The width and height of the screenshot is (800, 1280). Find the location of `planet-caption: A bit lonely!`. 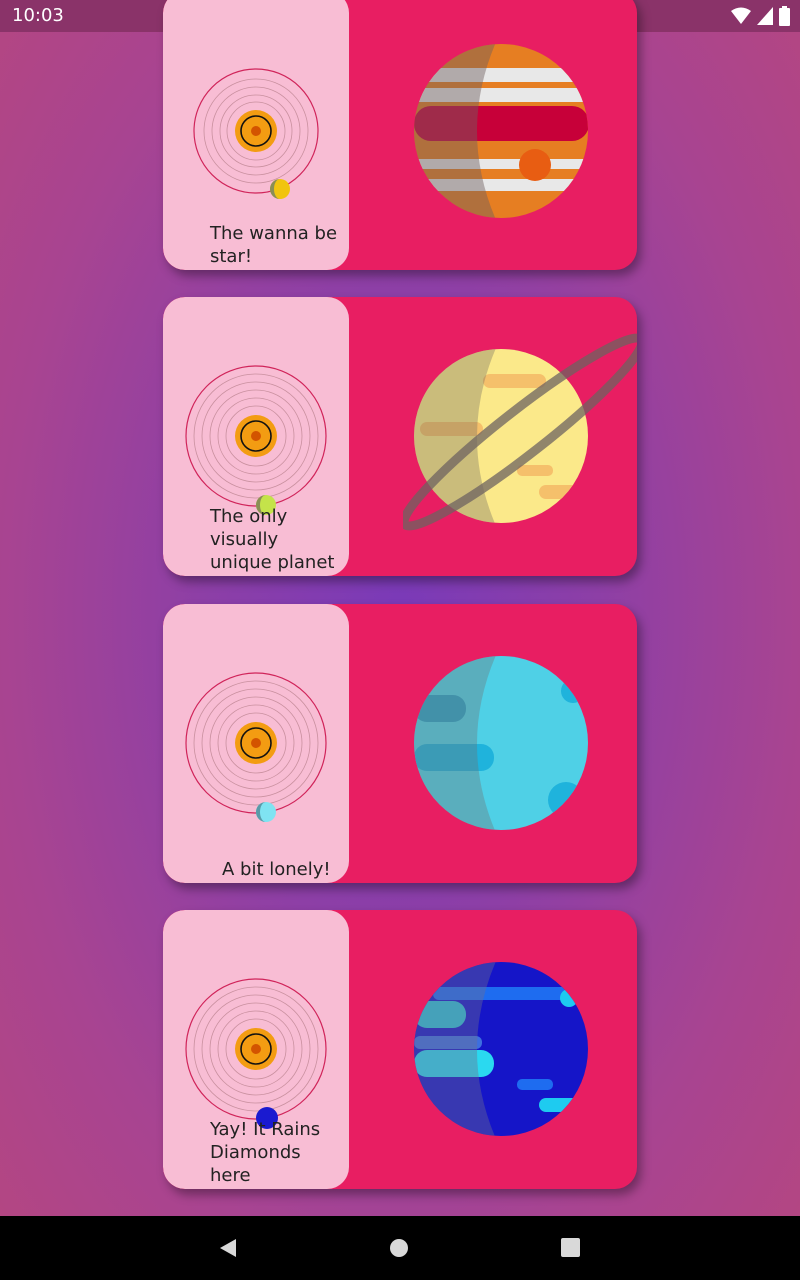

planet-caption: A bit lonely! is located at coordinates (276, 869).